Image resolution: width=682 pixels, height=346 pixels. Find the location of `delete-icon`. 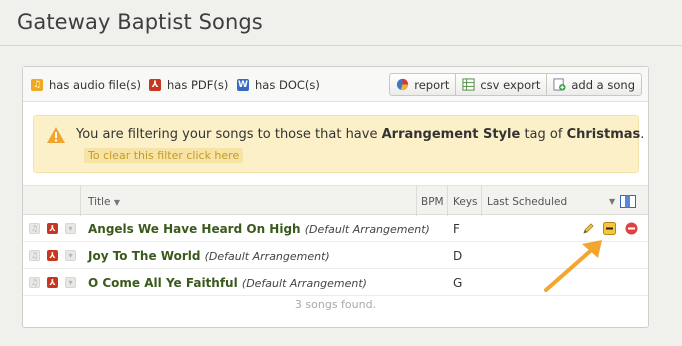

delete-icon is located at coordinates (631, 228).